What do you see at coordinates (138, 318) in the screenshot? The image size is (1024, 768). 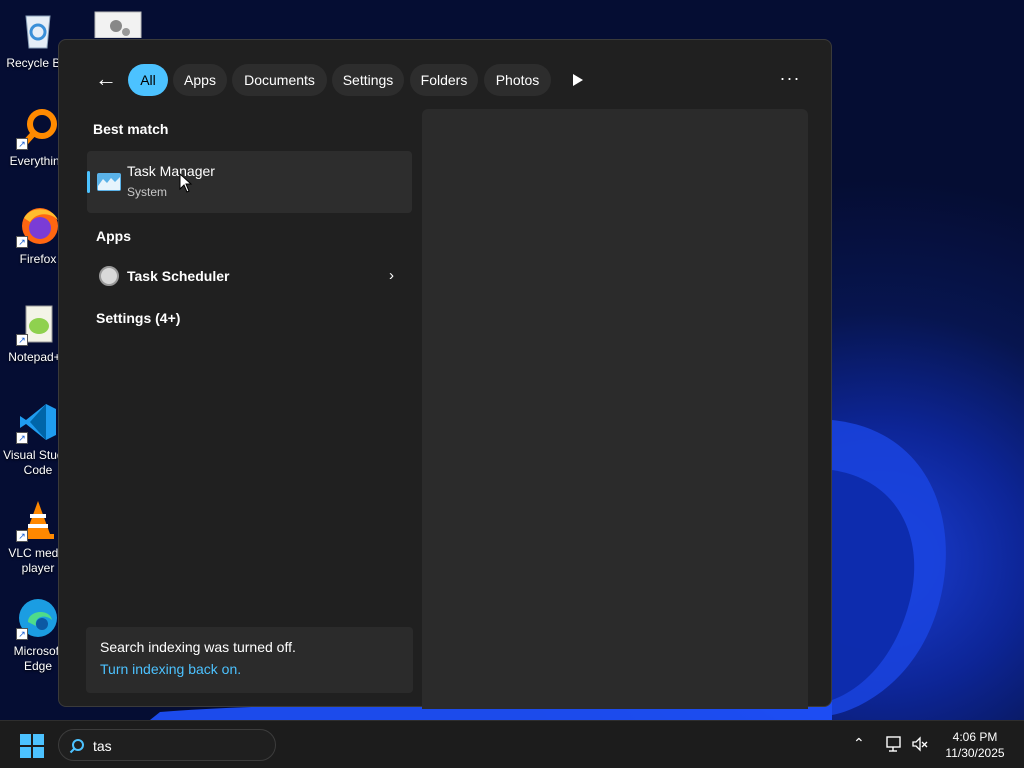 I see `settings-heading: Settings (4+)` at bounding box center [138, 318].